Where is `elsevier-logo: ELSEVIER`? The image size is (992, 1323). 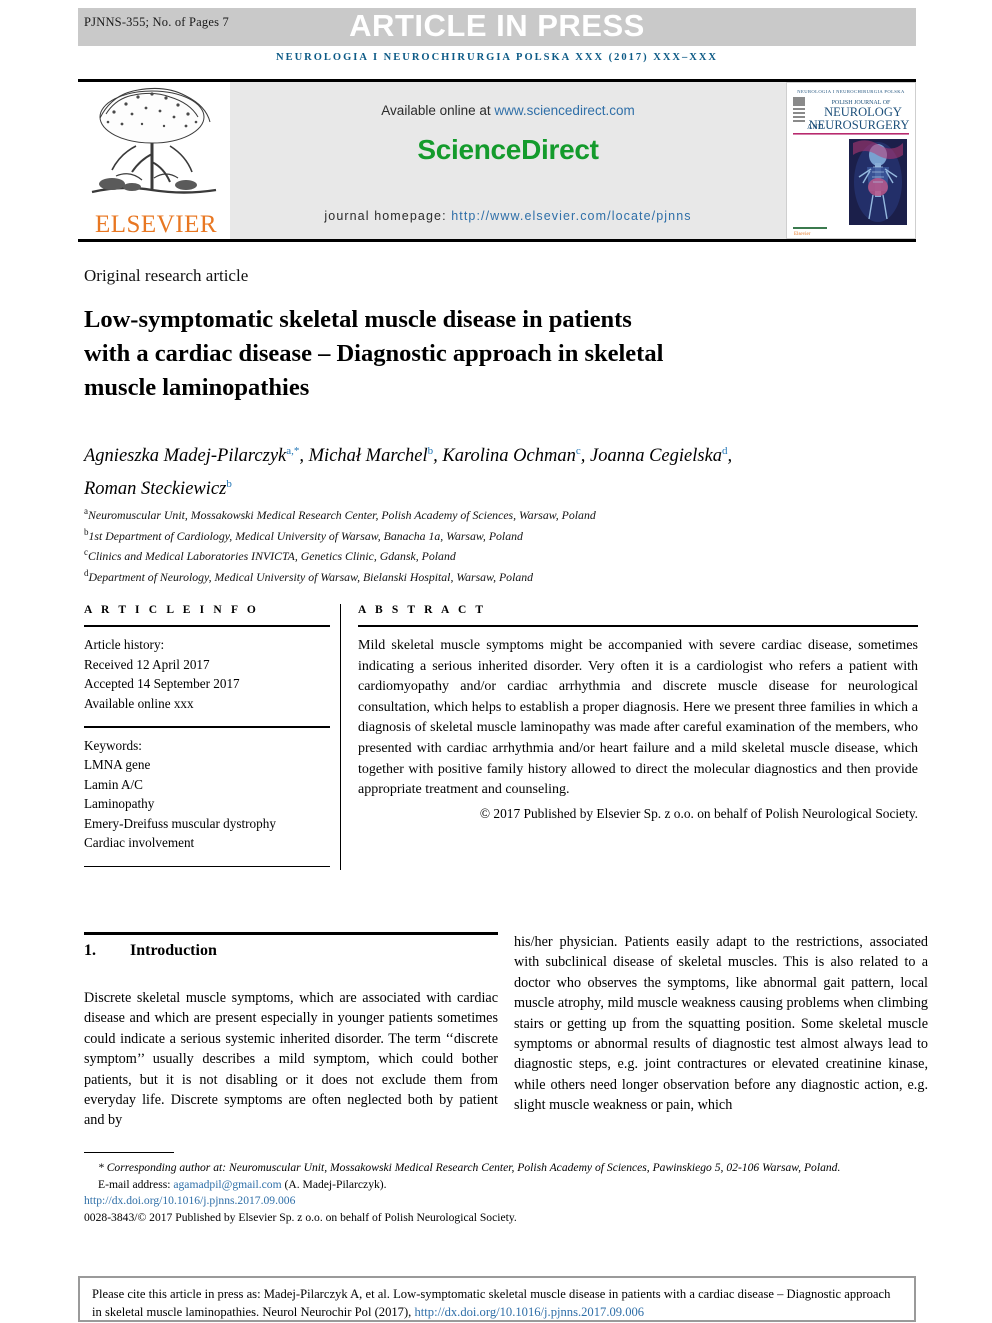
elsevier-logo: ELSEVIER is located at coordinates (154, 160).